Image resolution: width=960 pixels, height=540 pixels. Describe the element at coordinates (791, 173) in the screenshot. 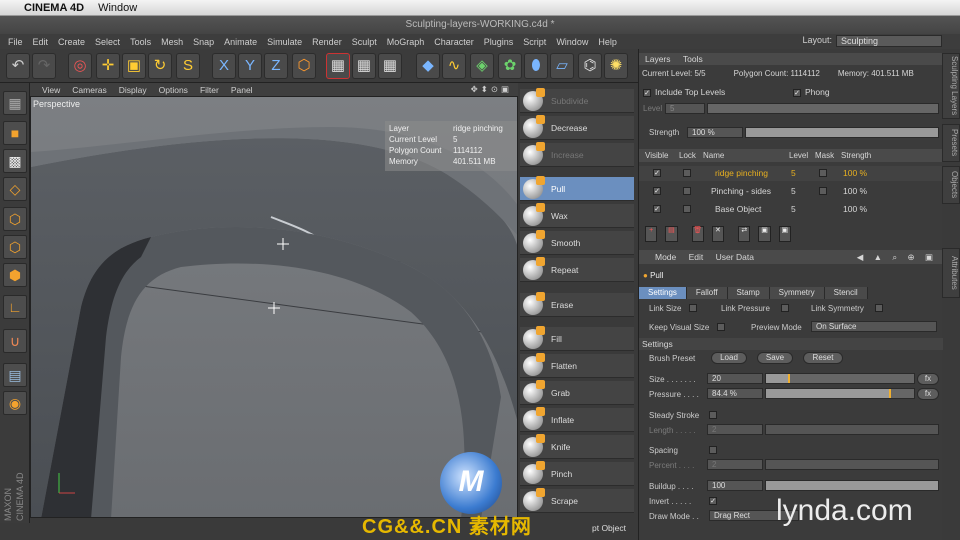

I see `table-row: ✓ ridge pinching 5 100 %` at that location.